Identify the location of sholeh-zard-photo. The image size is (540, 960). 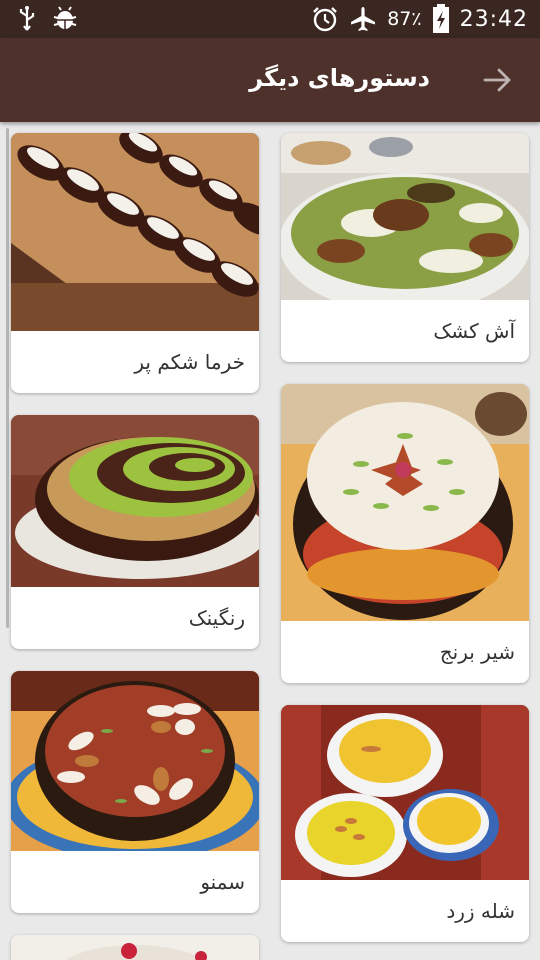
(405, 792).